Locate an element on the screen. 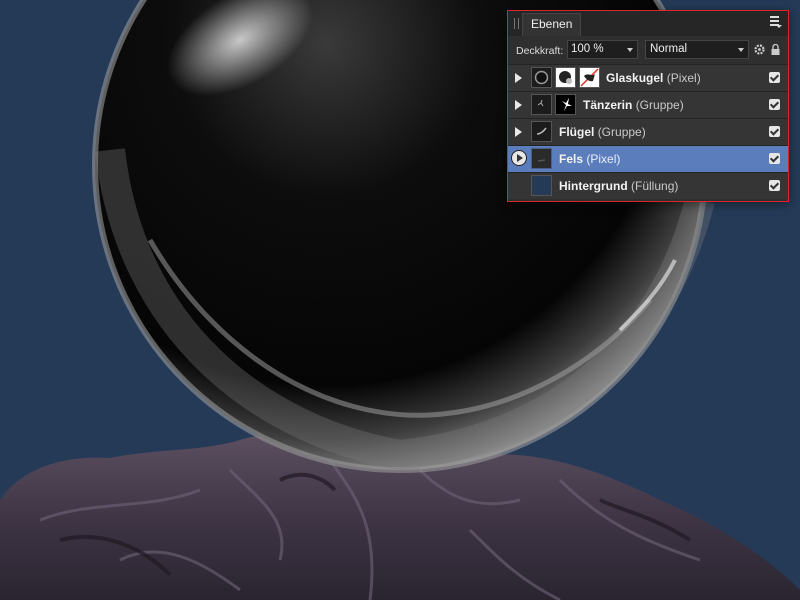  tab-layers: Ebenen is located at coordinates (552, 24).